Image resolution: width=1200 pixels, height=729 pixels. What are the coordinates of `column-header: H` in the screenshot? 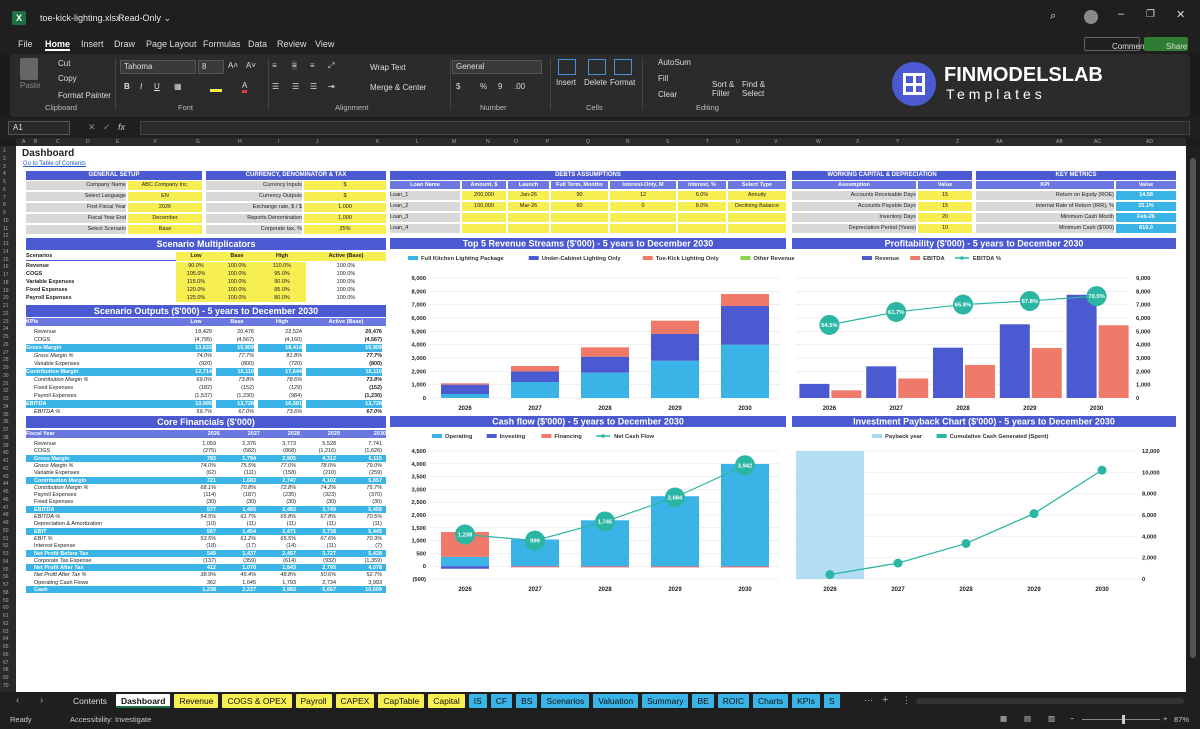 It's located at (240, 142).